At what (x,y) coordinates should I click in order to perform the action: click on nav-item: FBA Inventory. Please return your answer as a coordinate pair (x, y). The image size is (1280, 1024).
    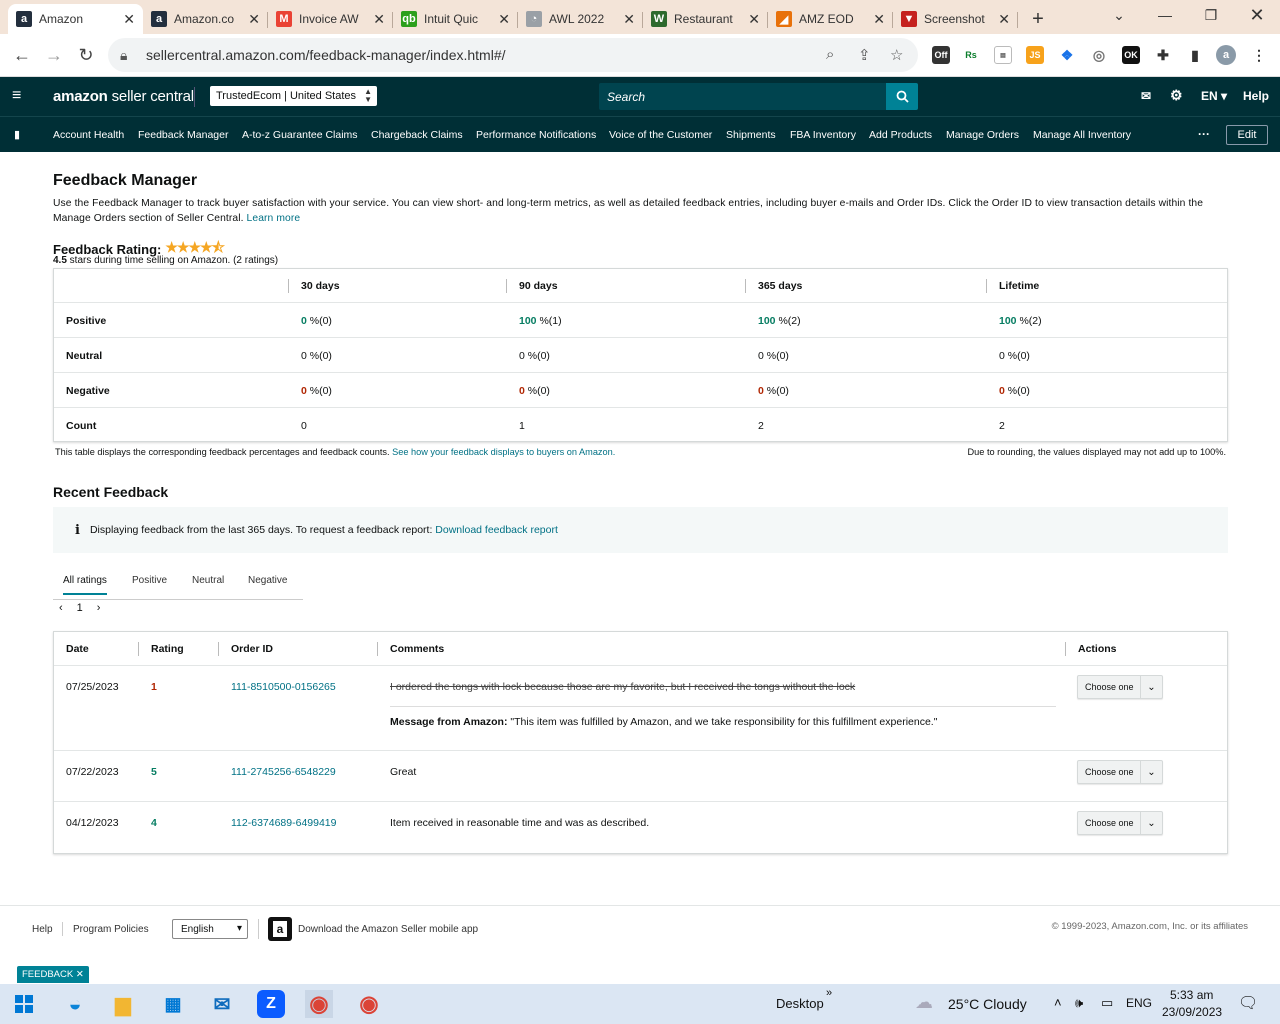
    Looking at the image, I should click on (823, 135).